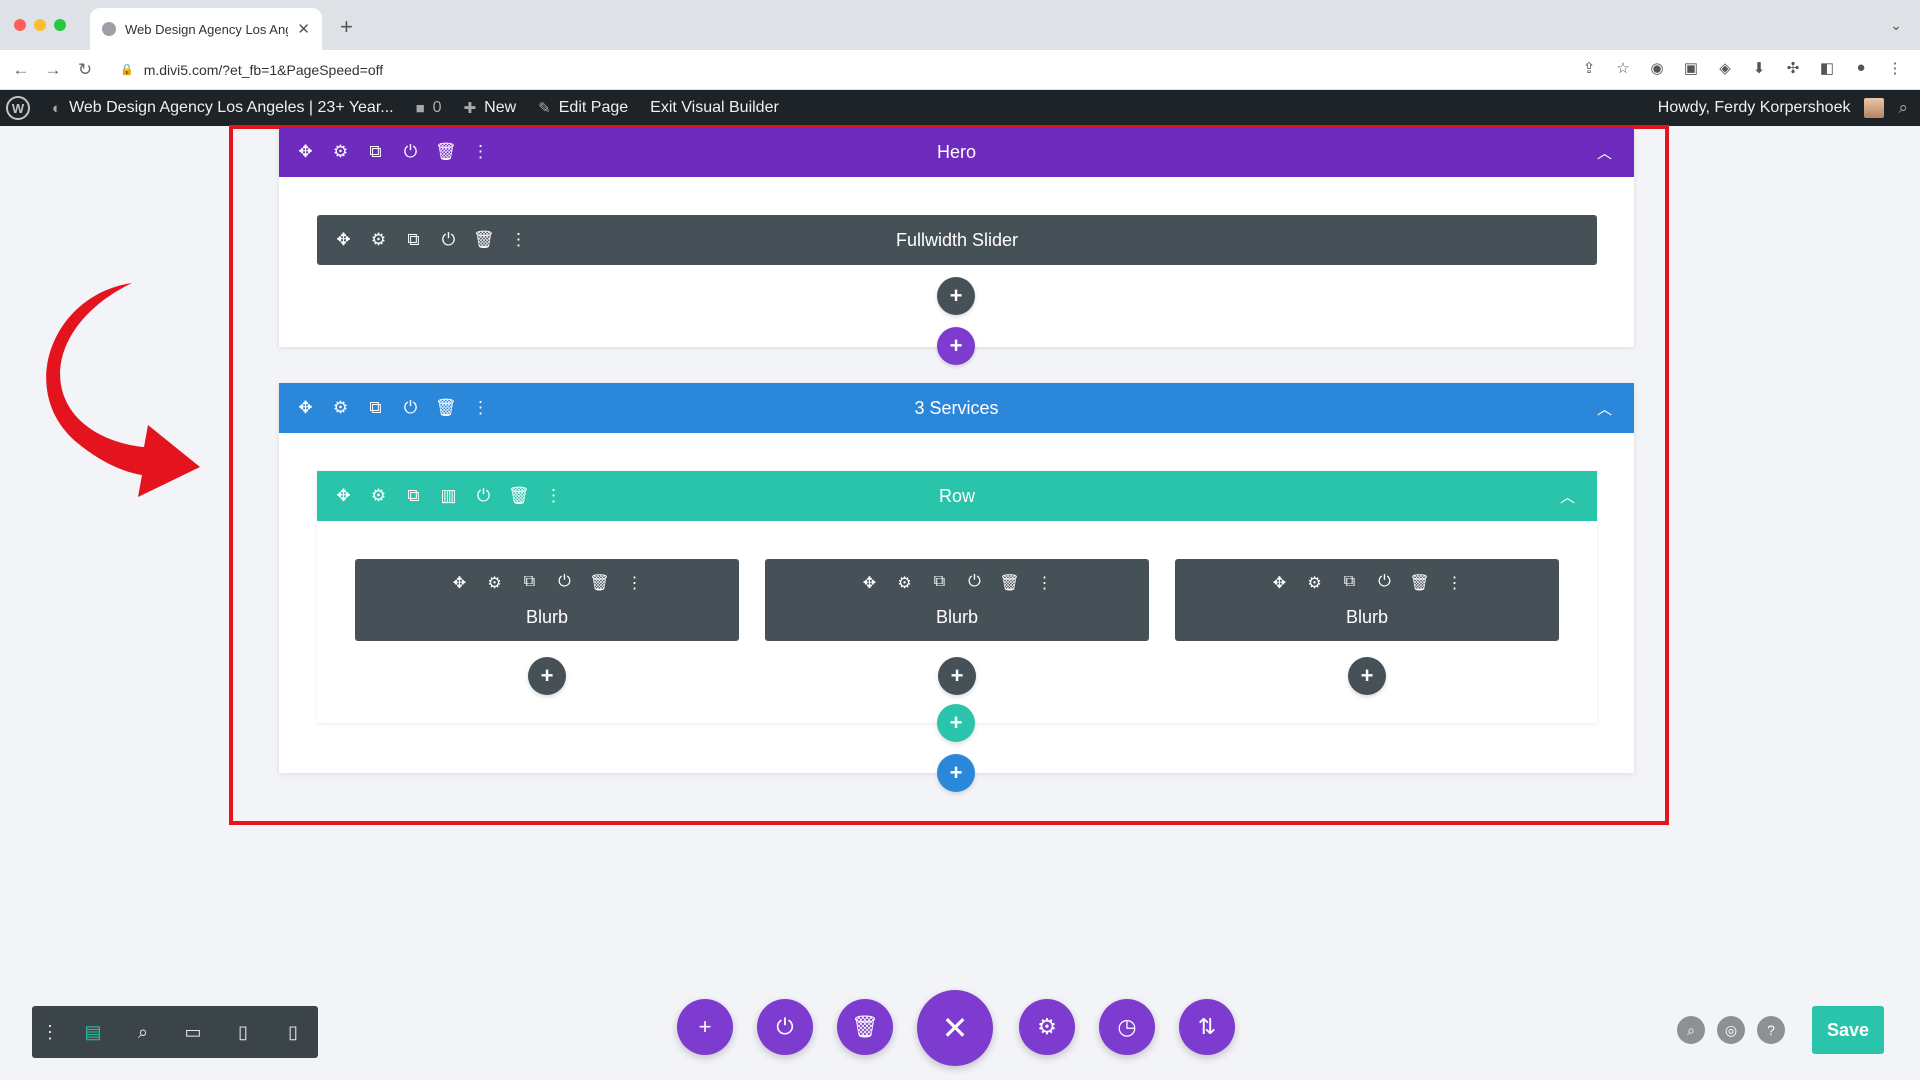 The image size is (1920, 1080). What do you see at coordinates (956, 152) in the screenshot?
I see `hero-section-bar: ✥ ⚙ ⧉ ⏻ 🗑 ⋮ Hero ︿` at bounding box center [956, 152].